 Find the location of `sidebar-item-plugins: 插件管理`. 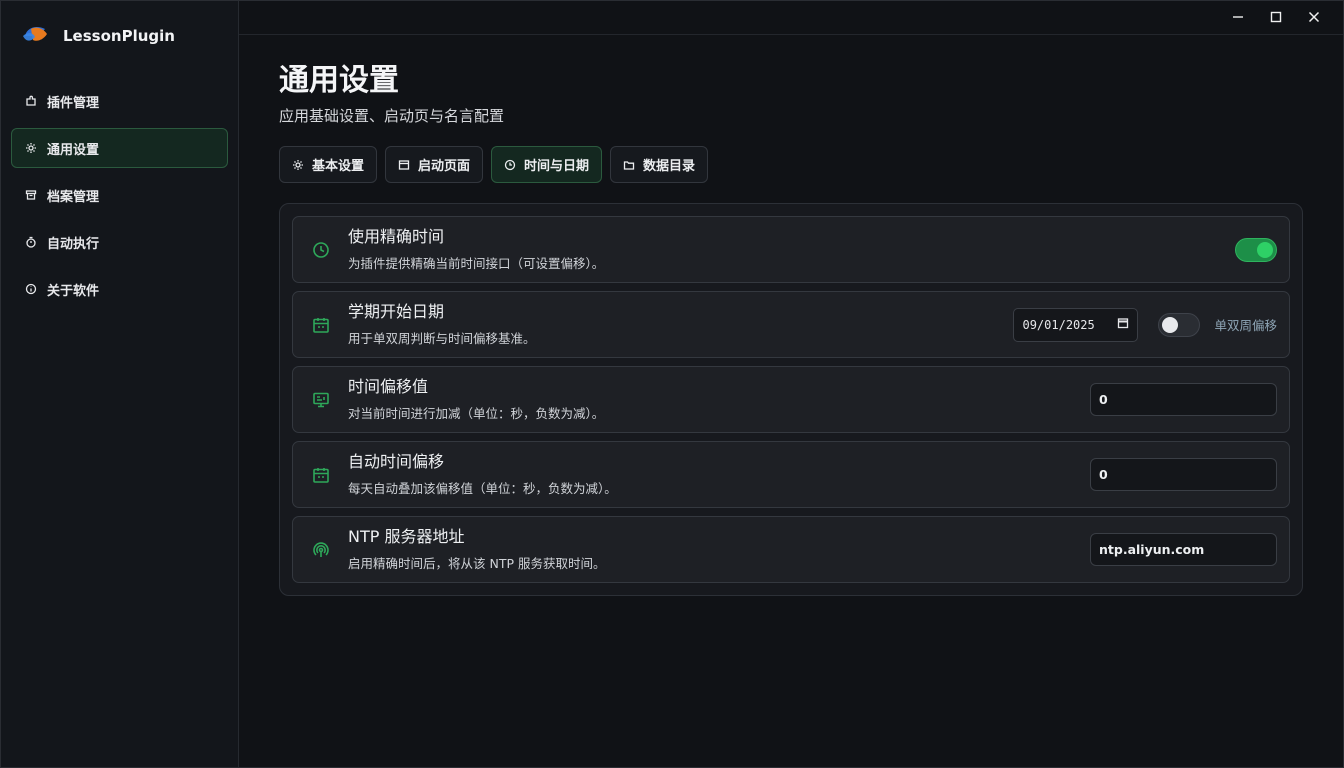

sidebar-item-plugins: 插件管理 is located at coordinates (119, 101).